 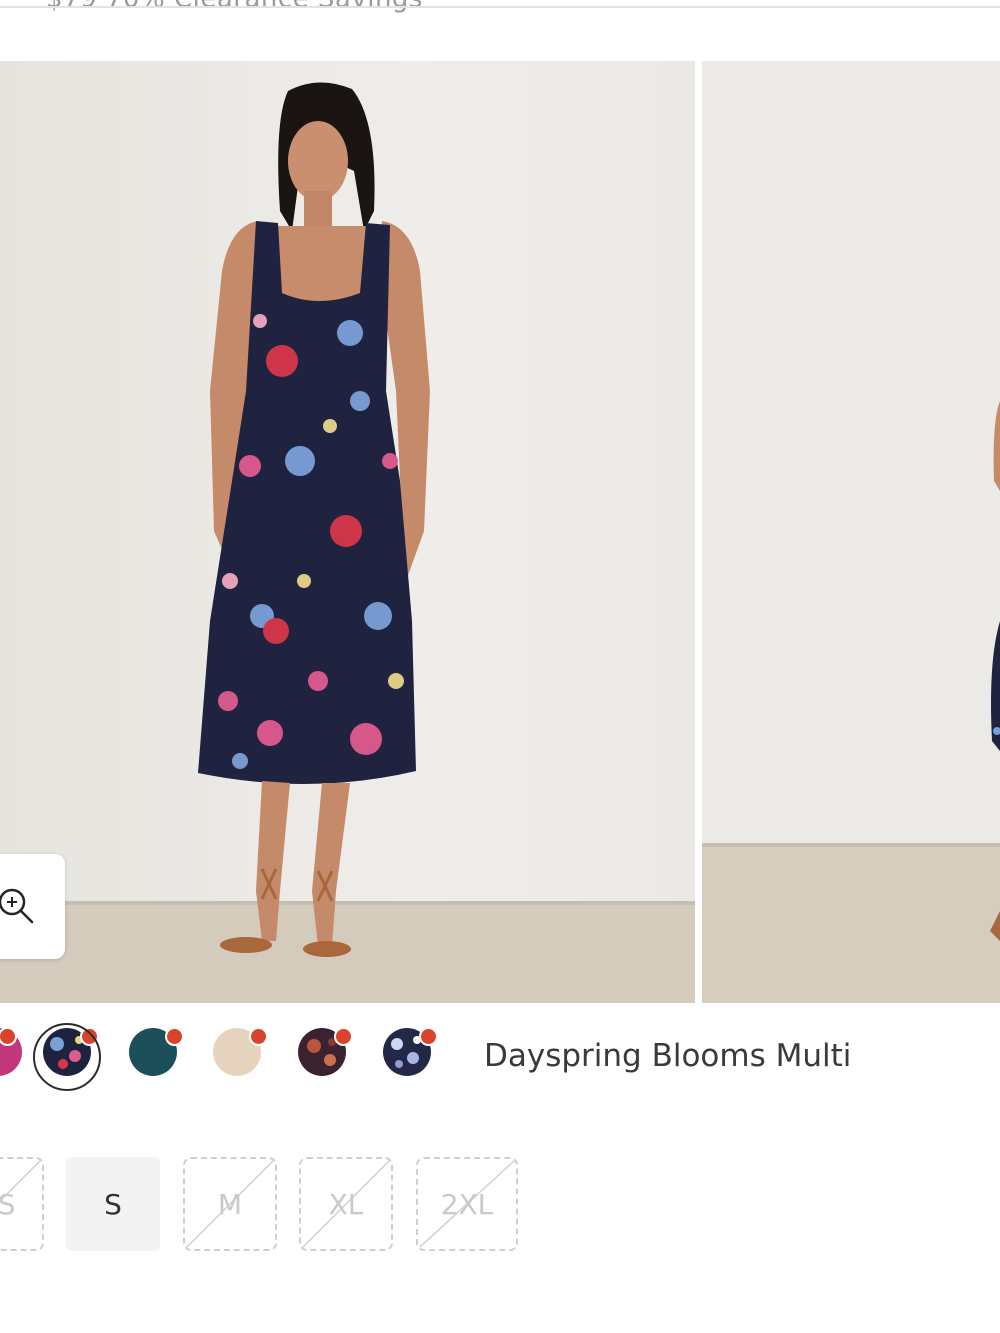 I want to click on size-label: M, so click(x=230, y=1204).